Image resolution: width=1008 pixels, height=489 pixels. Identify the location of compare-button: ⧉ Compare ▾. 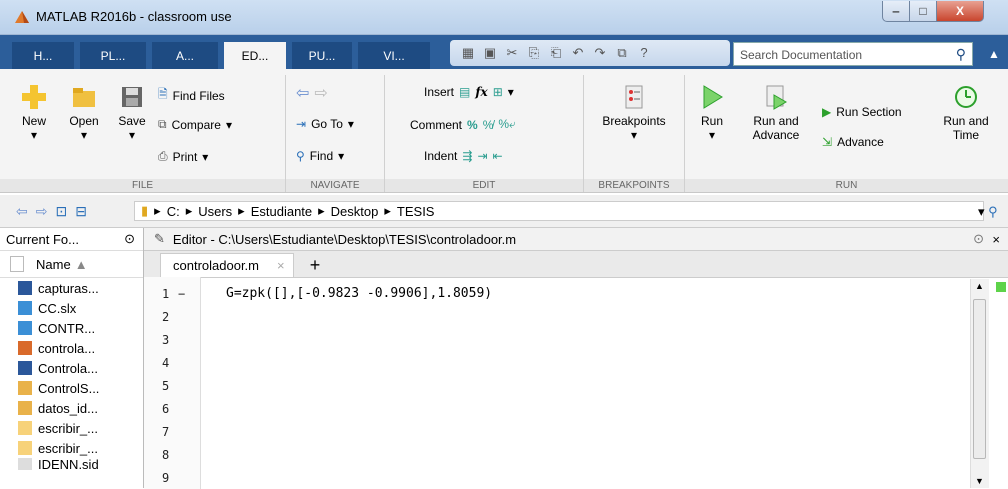
(195, 124).